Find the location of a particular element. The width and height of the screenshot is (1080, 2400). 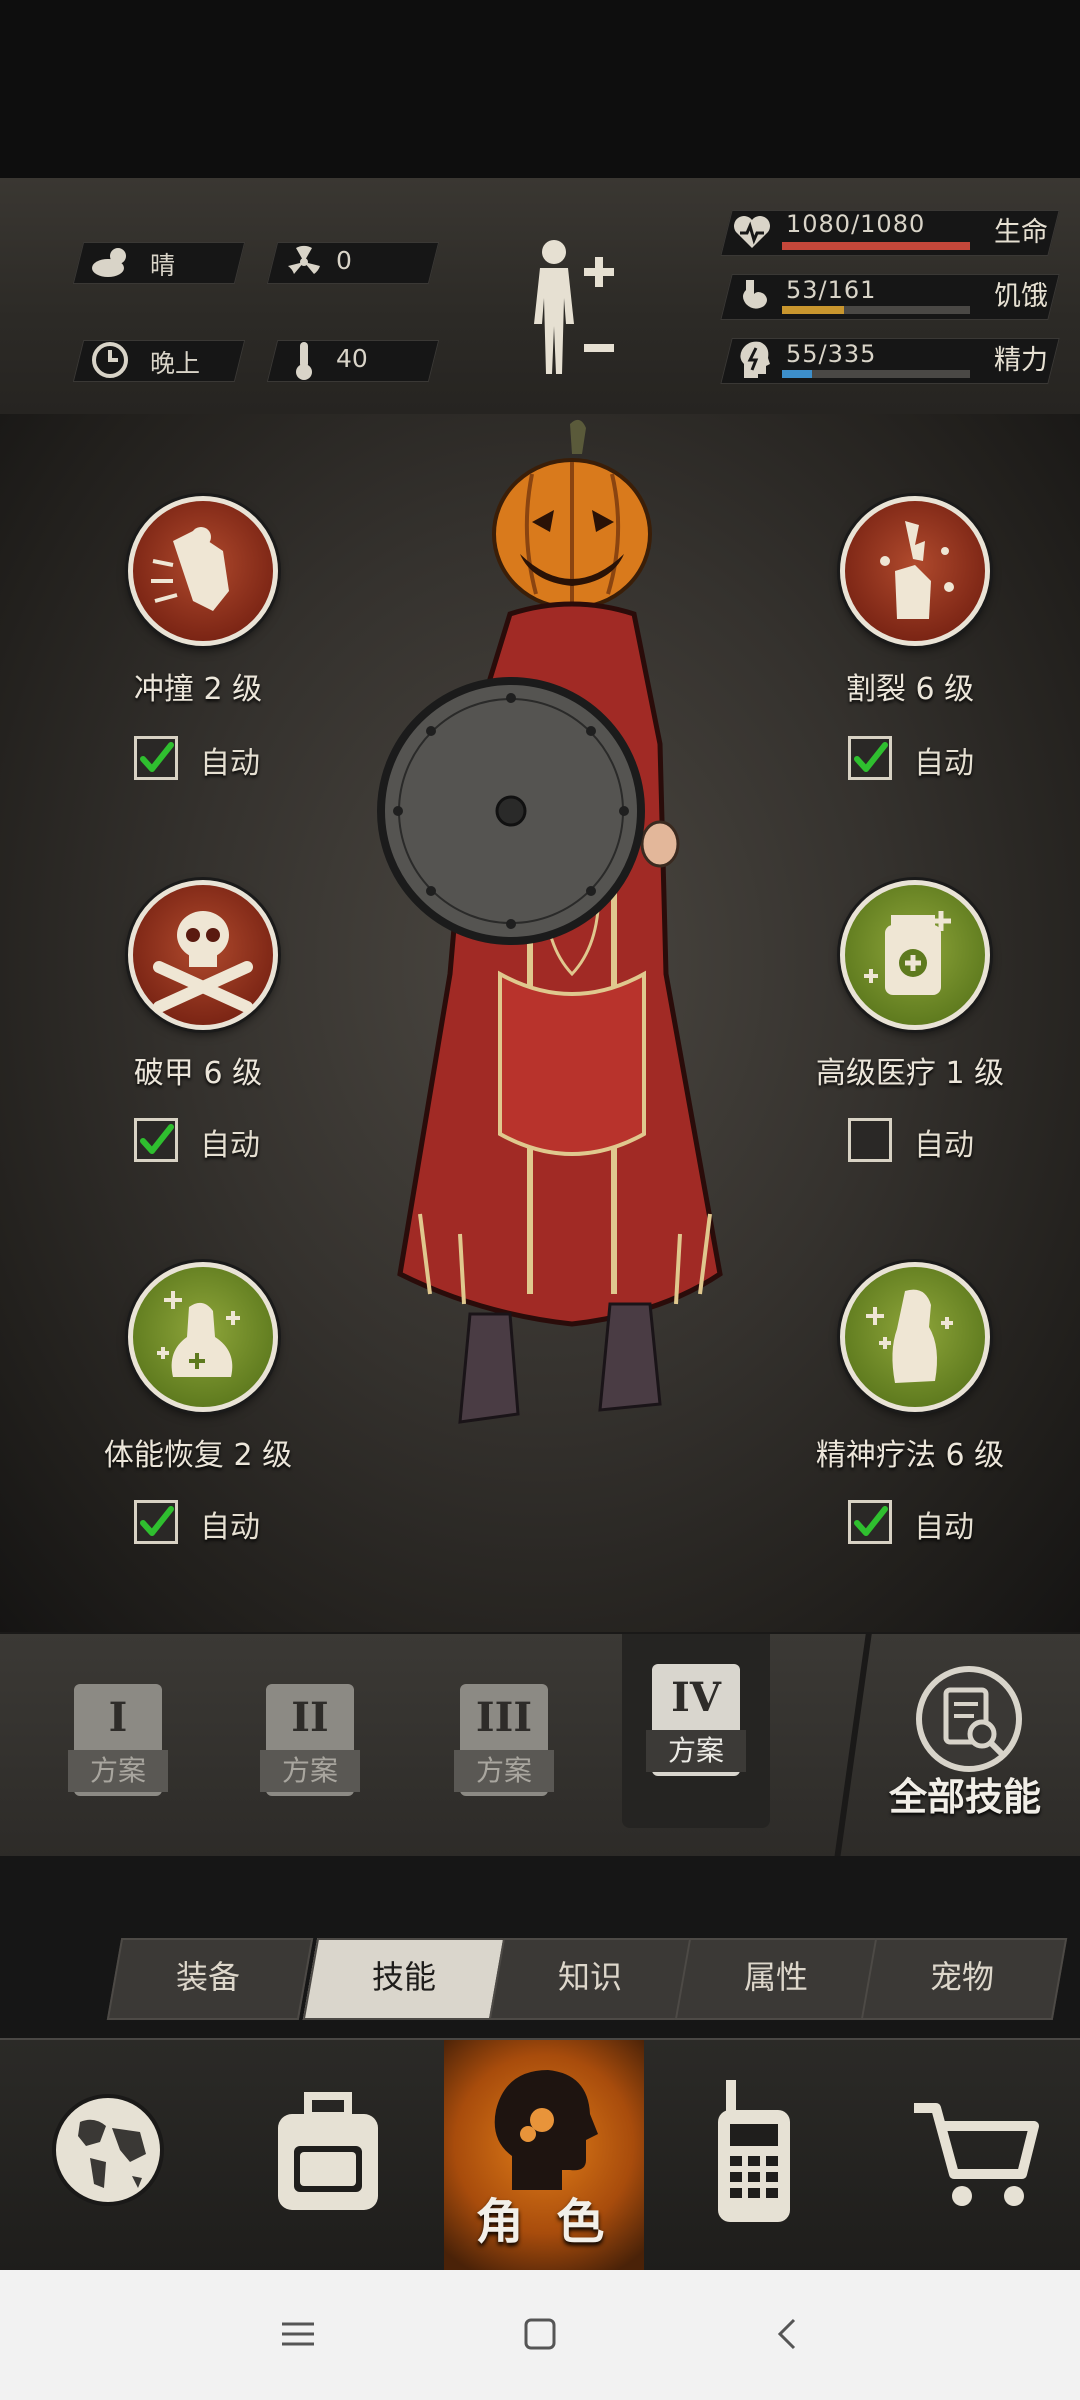

cloud-sun-icon is located at coordinates (109, 262).